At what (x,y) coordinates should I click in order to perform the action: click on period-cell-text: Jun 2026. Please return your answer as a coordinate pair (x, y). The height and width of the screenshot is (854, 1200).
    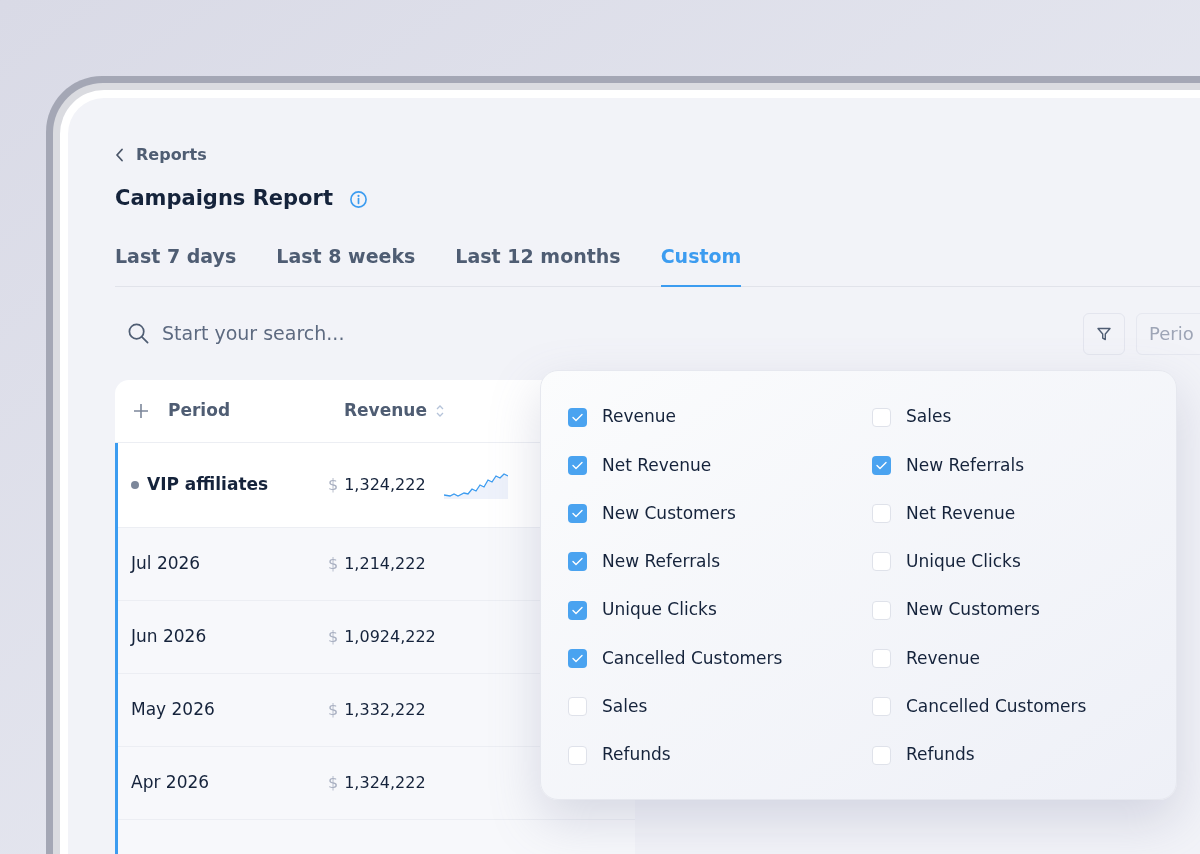
    Looking at the image, I should click on (169, 636).